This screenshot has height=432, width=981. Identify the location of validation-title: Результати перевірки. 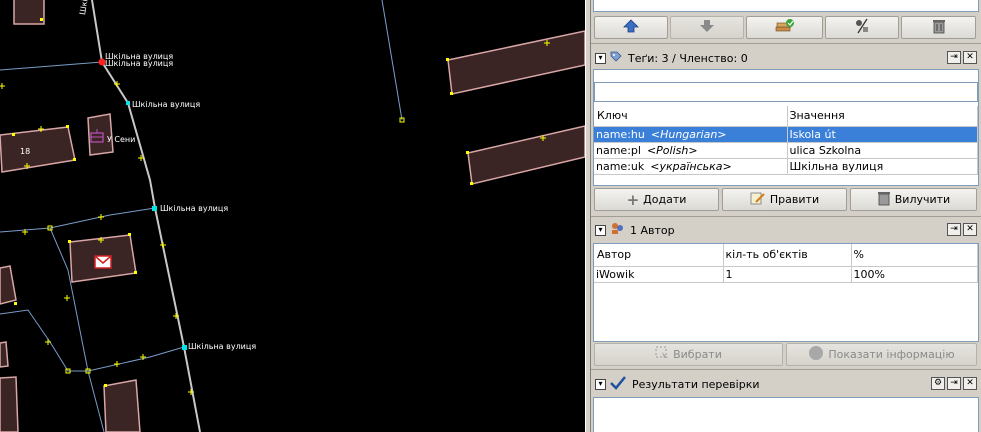
(696, 384).